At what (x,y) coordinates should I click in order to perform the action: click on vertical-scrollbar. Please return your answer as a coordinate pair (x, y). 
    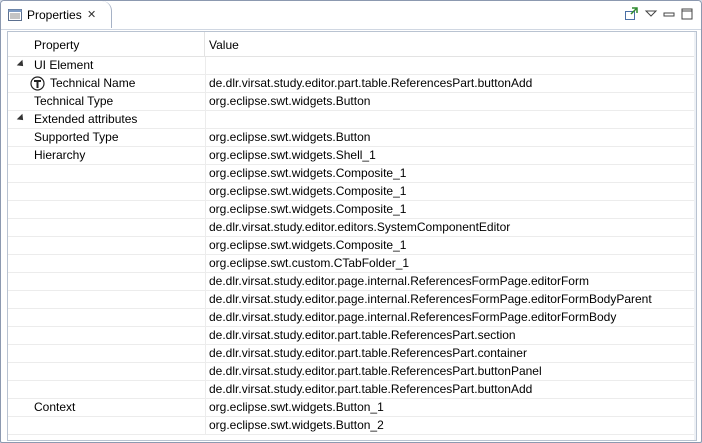
    Looking at the image, I should click on (695, 236).